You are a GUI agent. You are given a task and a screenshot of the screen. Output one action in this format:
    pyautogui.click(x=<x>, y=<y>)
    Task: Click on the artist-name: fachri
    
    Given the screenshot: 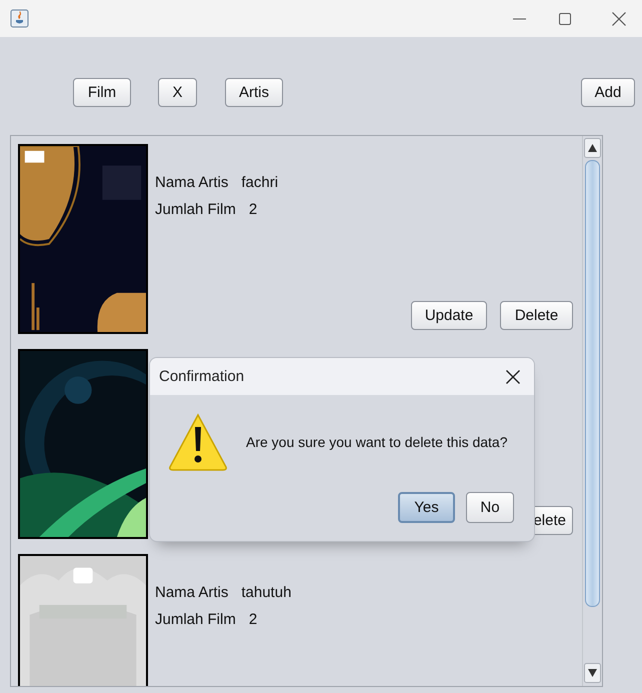 What is the action you would take?
    pyautogui.click(x=259, y=182)
    